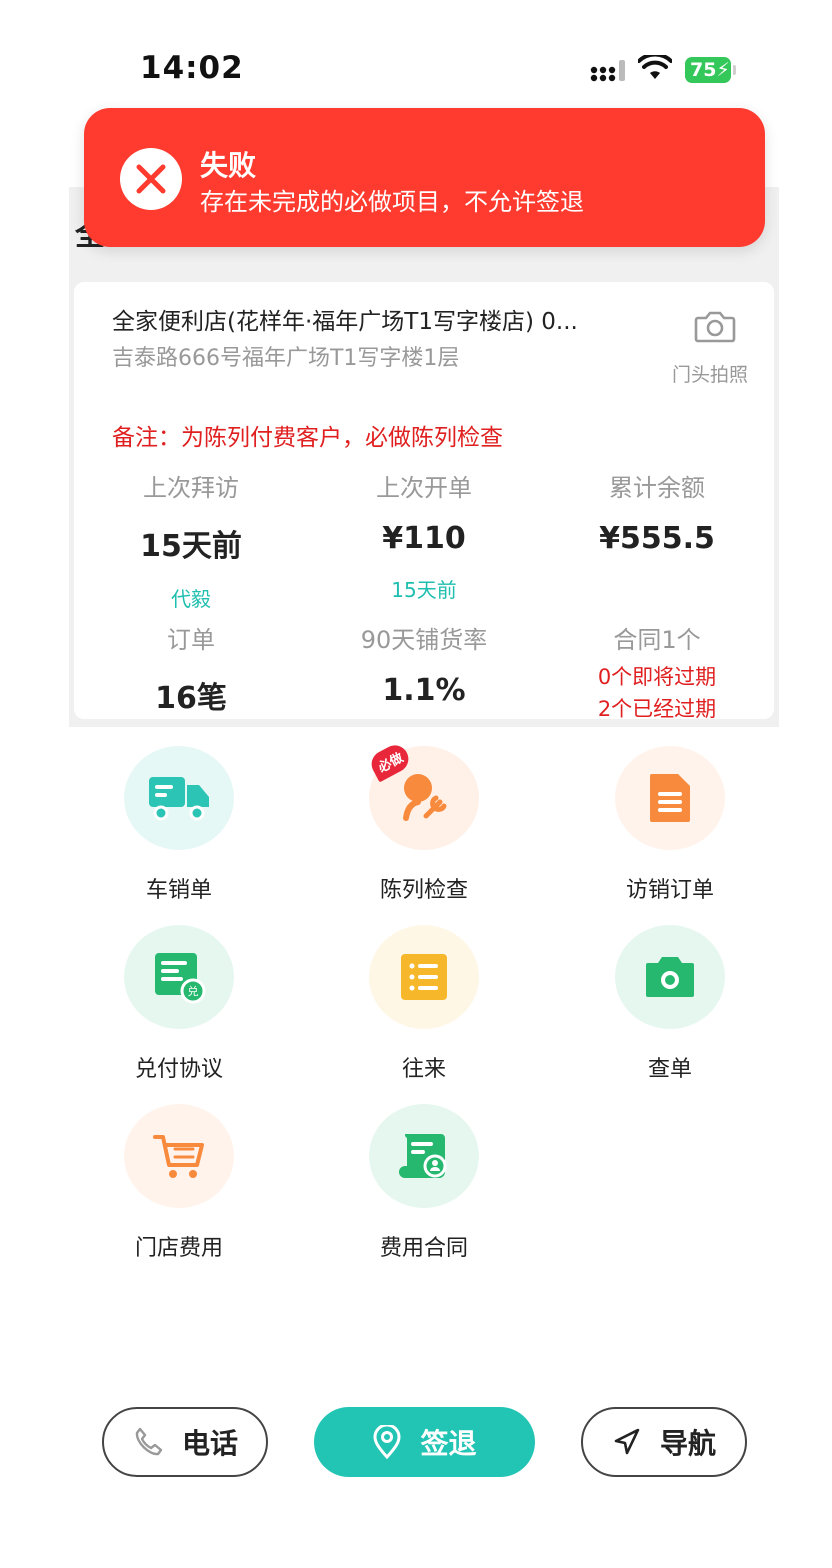  I want to click on stat-sub: 代毅, so click(191, 597).